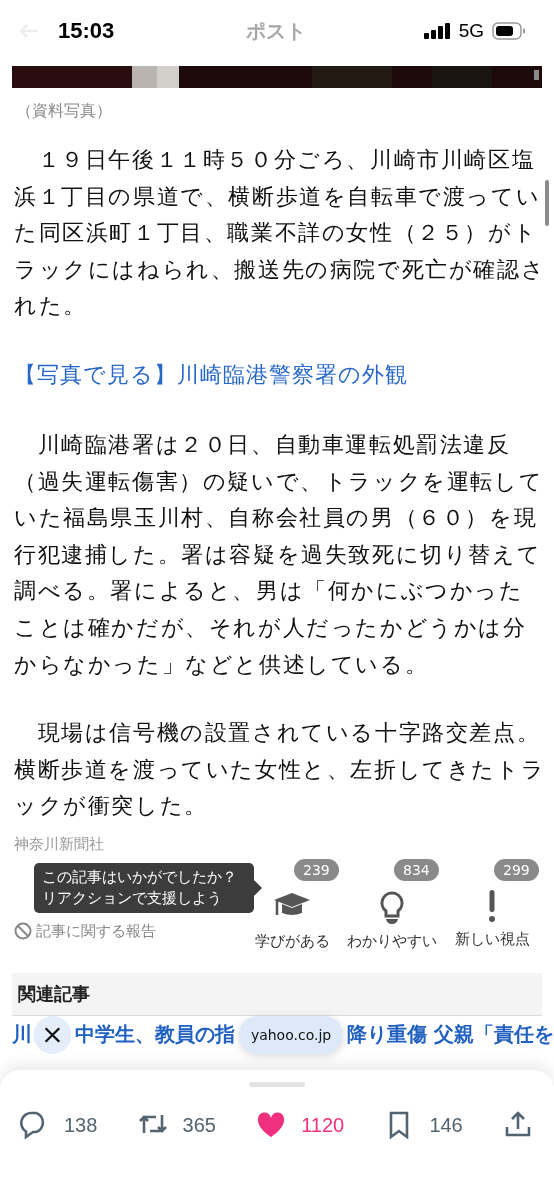 This screenshot has width=554, height=1199. I want to click on source-name: 神奈川新聞社, so click(59, 844).